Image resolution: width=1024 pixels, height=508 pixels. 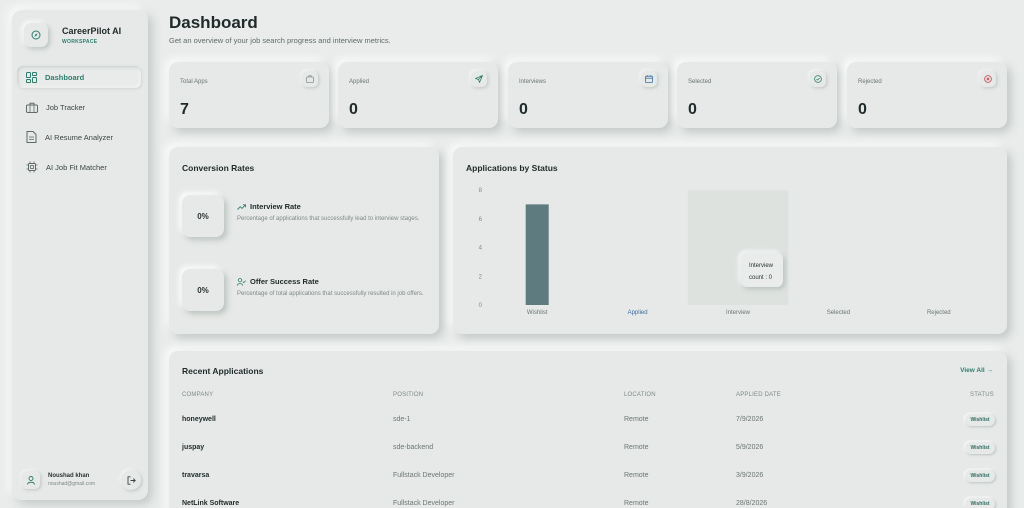 I want to click on offer-rate-title: Offer Success Rate, so click(x=332, y=281).